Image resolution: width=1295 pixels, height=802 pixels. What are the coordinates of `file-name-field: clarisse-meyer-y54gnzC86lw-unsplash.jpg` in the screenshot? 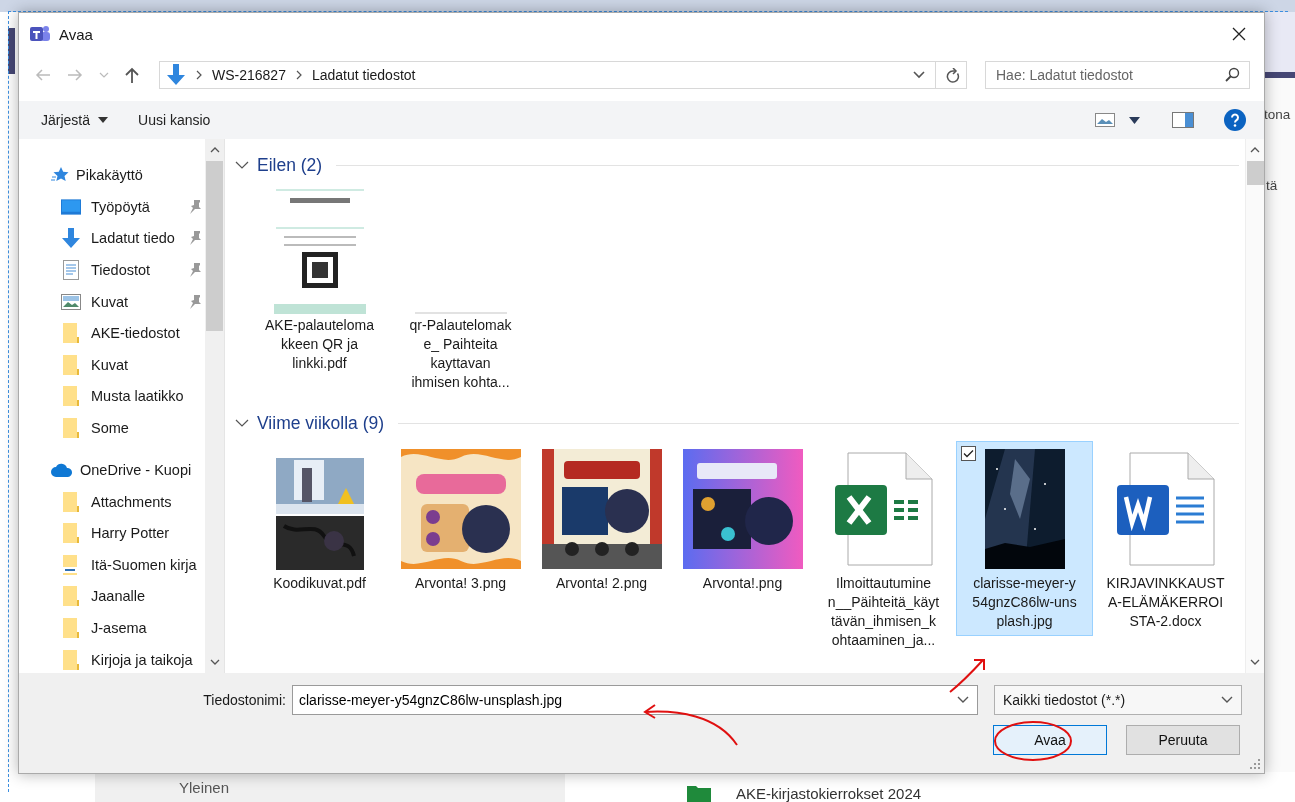 It's located at (635, 700).